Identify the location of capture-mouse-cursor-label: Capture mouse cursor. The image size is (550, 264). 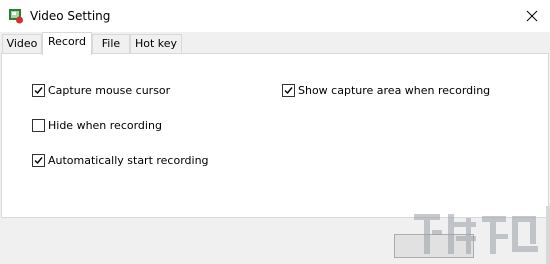
(109, 90).